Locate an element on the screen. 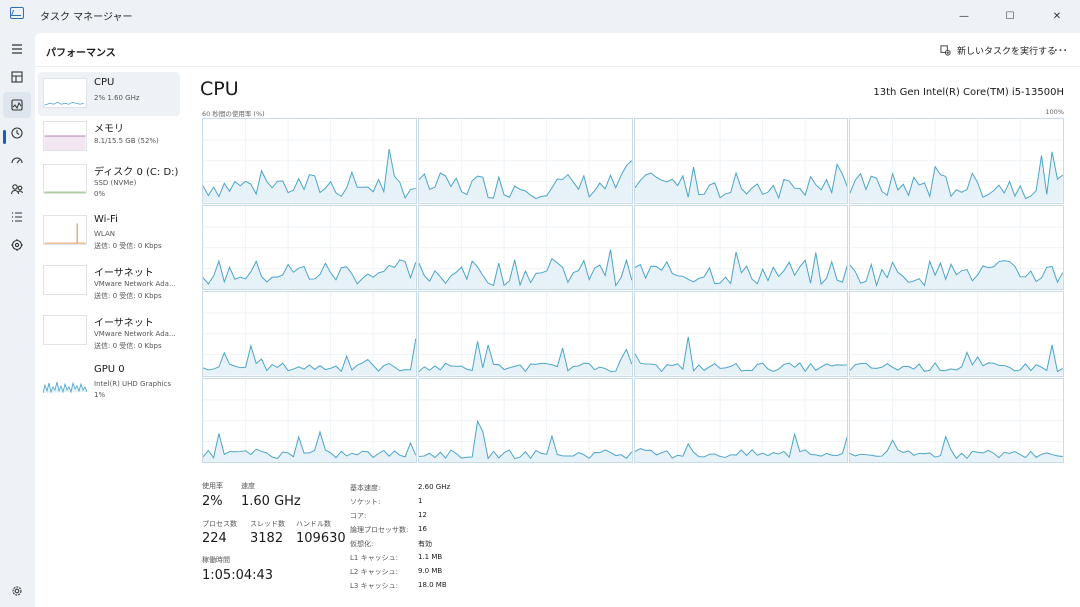 The height and width of the screenshot is (607, 1080). resource-detail: 2% 1.60 GHz is located at coordinates (117, 98).